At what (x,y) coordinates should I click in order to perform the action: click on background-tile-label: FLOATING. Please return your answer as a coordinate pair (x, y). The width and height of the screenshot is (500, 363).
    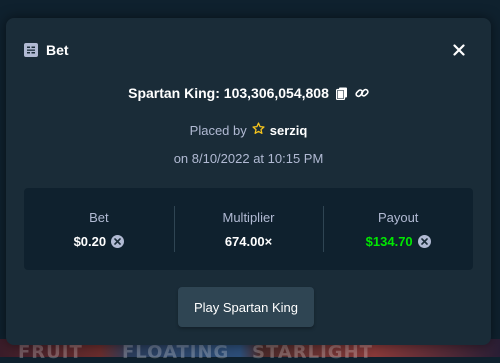
    Looking at the image, I should click on (176, 352).